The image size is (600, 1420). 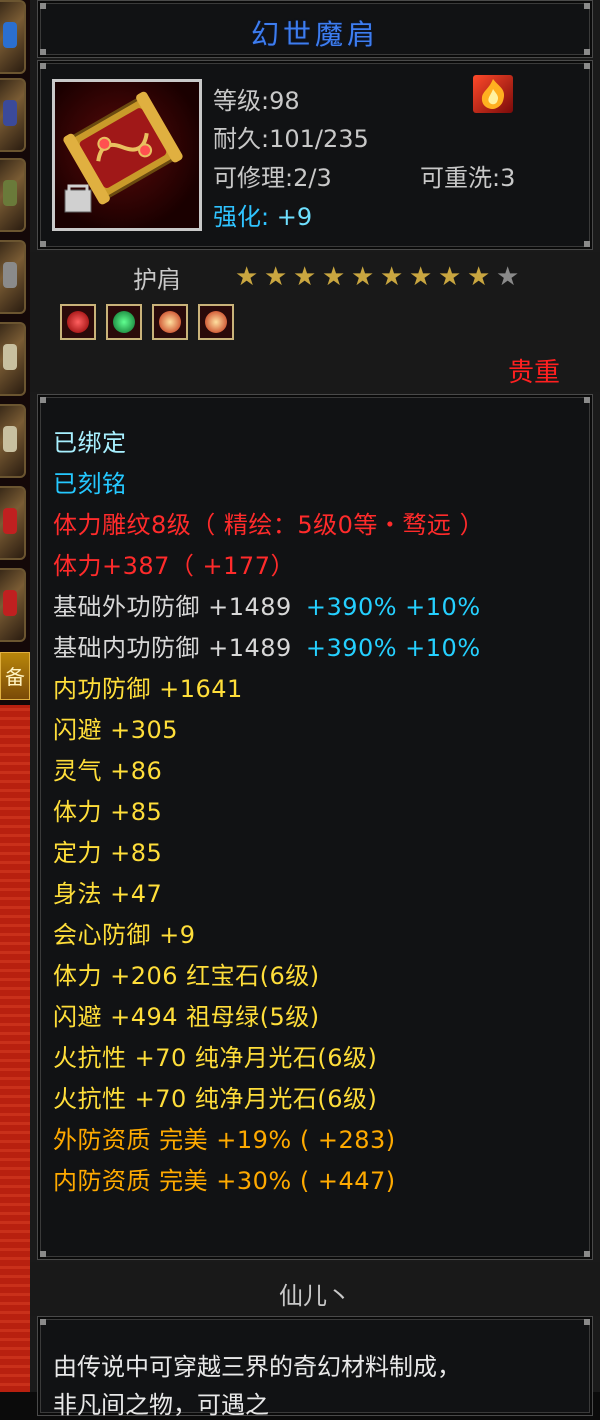 I want to click on item-level: 等级:98, so click(x=256, y=101).